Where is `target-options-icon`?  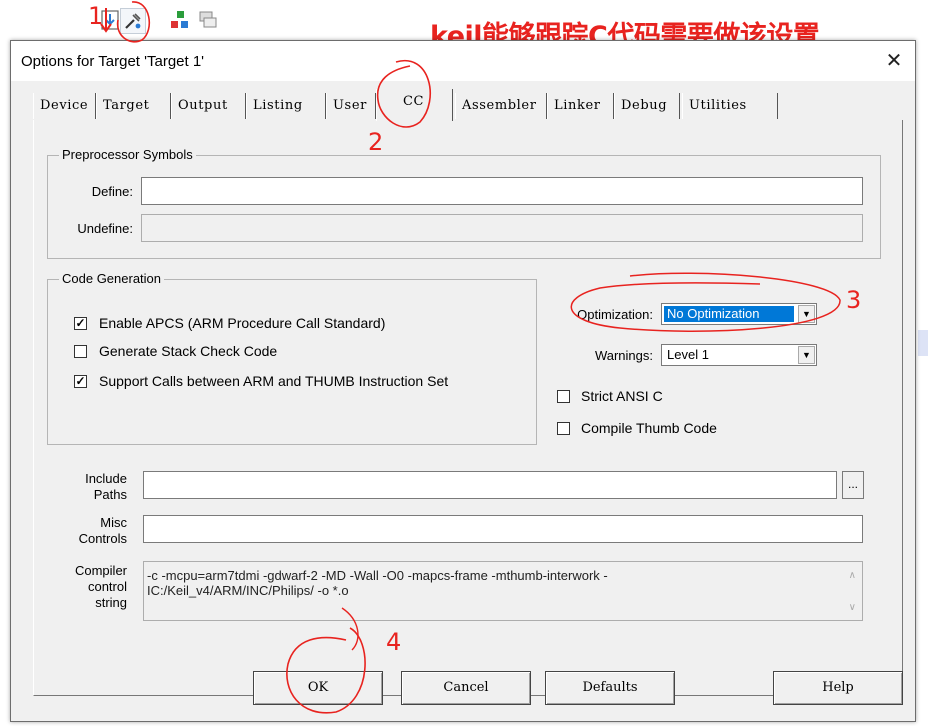
target-options-icon is located at coordinates (133, 21).